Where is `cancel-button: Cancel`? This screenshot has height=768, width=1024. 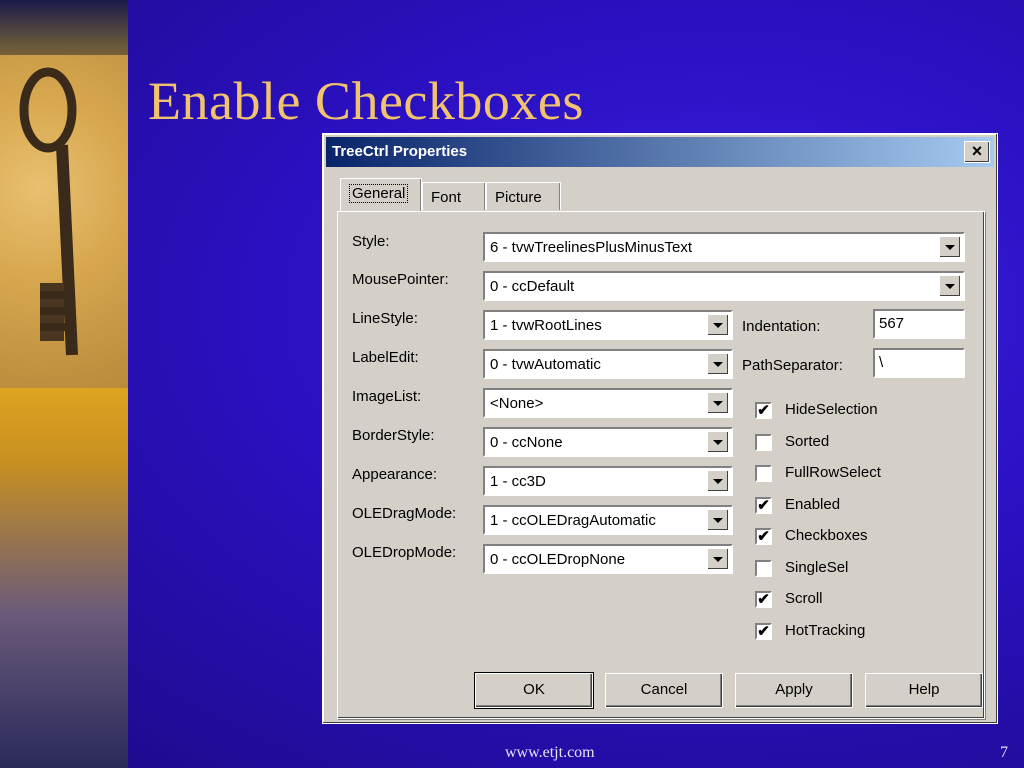
cancel-button: Cancel is located at coordinates (664, 690).